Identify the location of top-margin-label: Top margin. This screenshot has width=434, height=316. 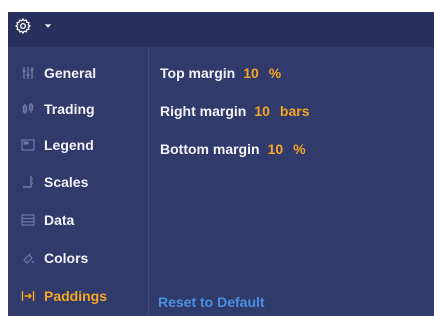
(198, 73).